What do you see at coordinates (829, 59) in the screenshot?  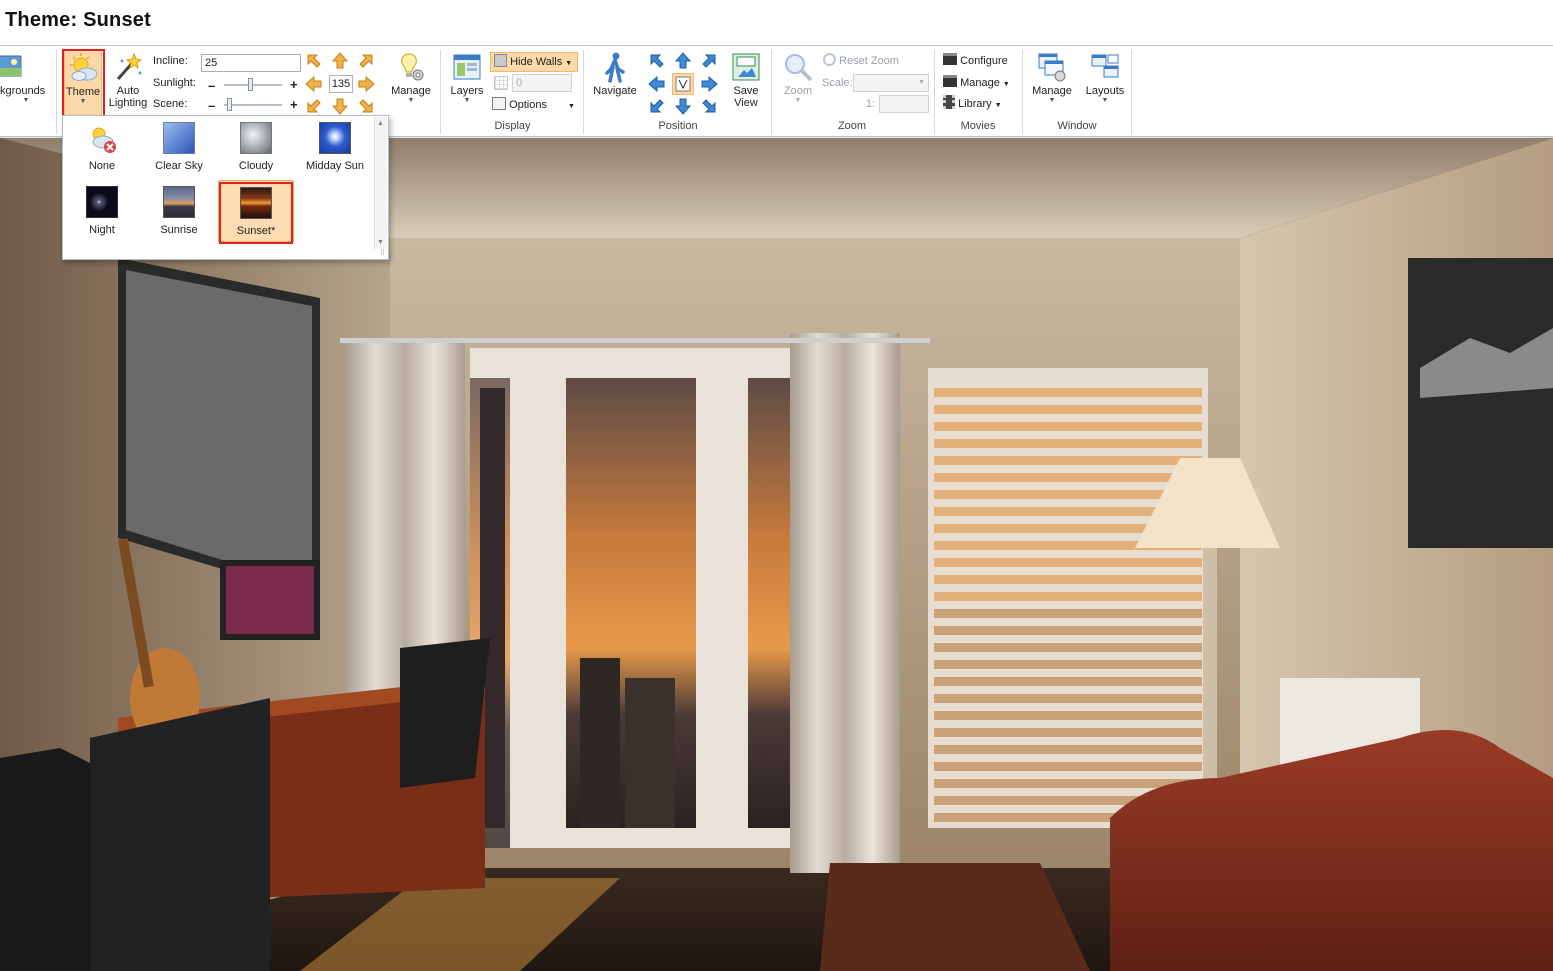 I see `reset-zoom-icon` at bounding box center [829, 59].